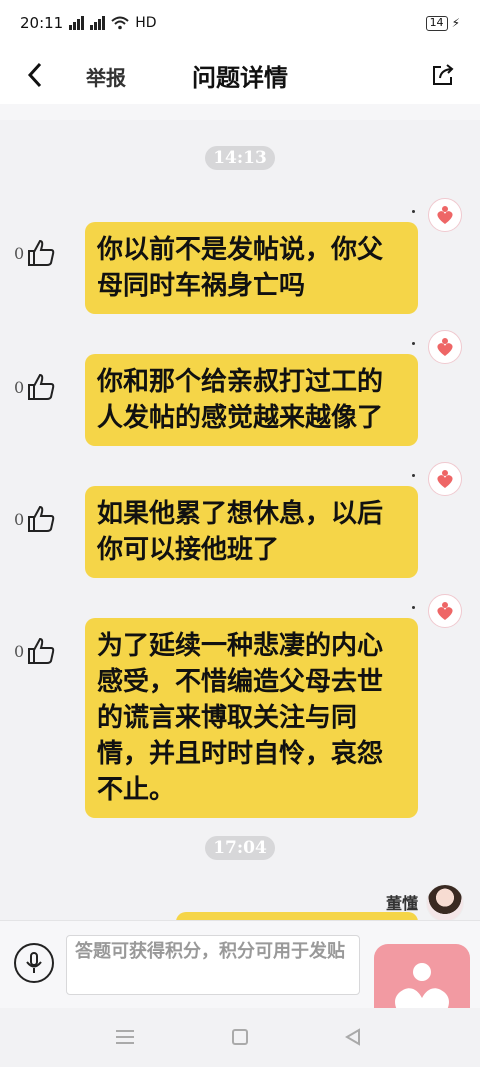 The image size is (480, 1067). I want to click on system-nav-bar, so click(240, 1037).